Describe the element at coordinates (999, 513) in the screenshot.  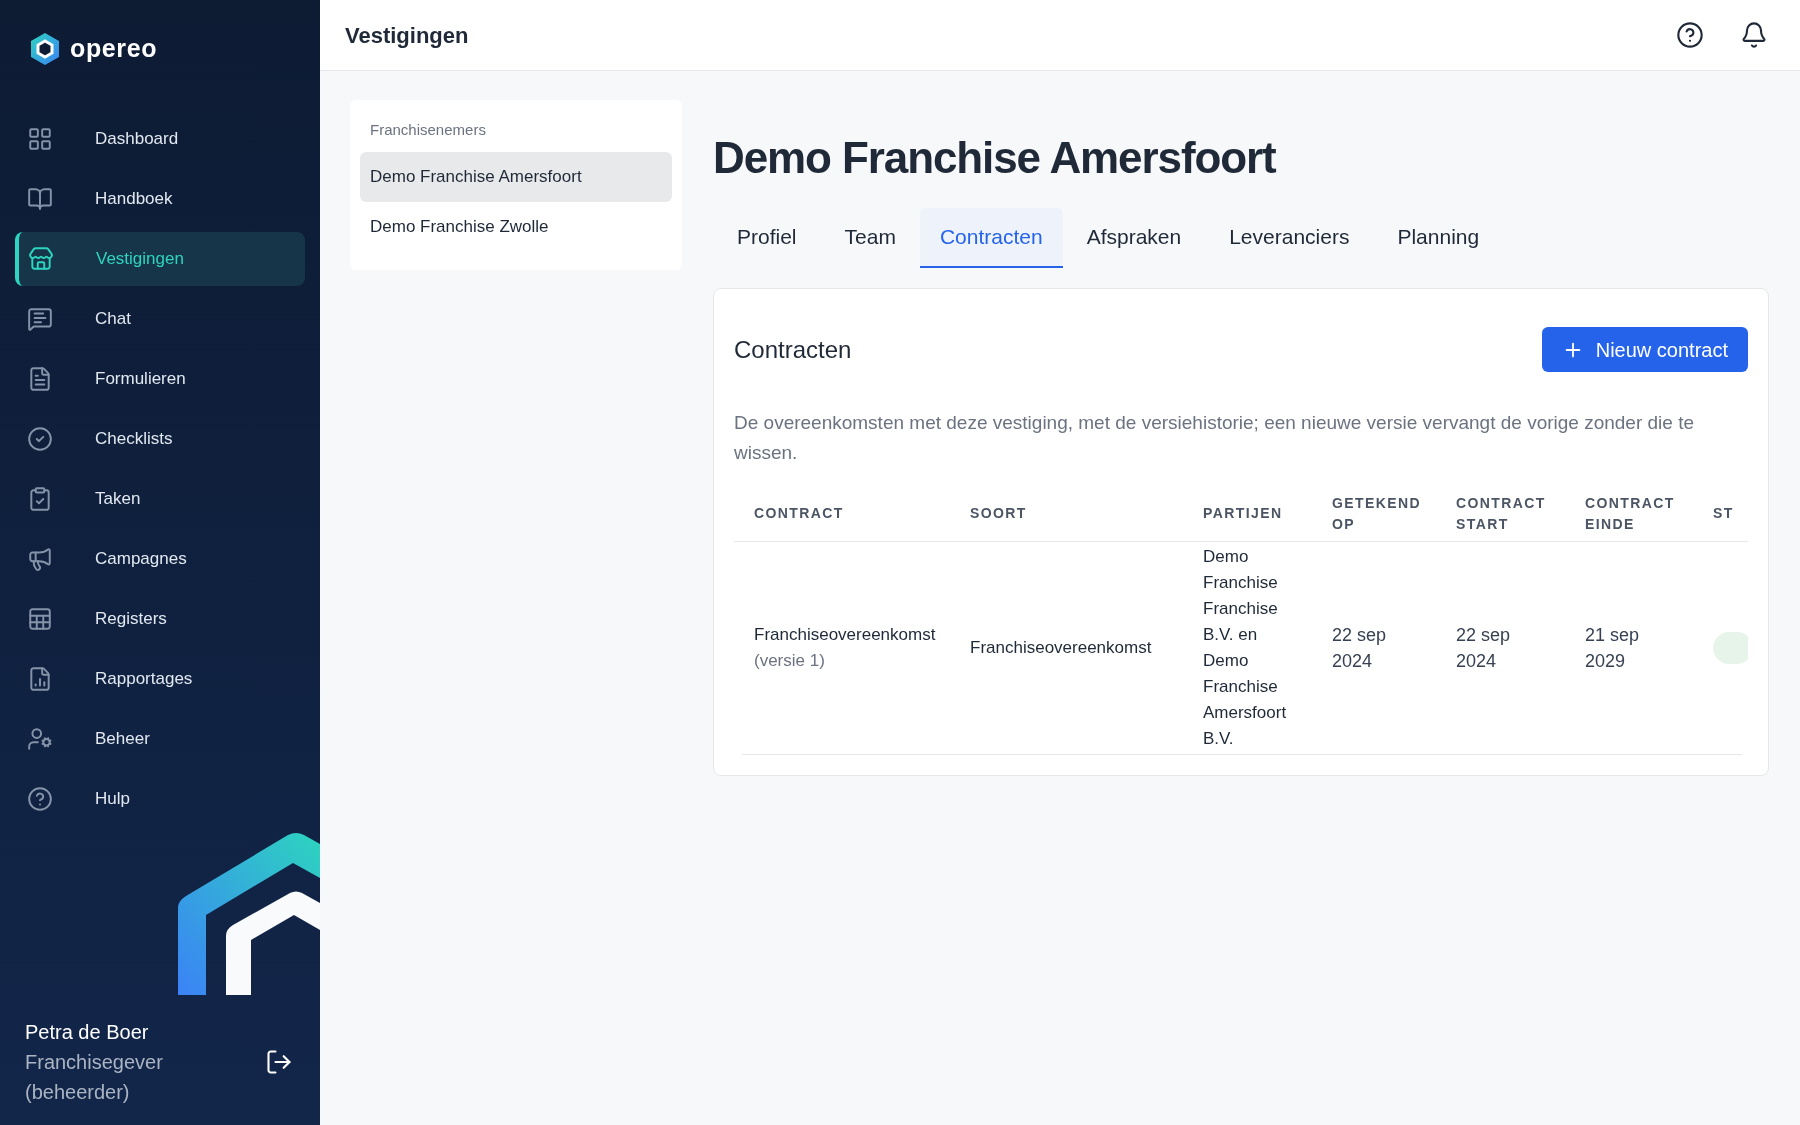
I see `column-header: SOORT` at that location.